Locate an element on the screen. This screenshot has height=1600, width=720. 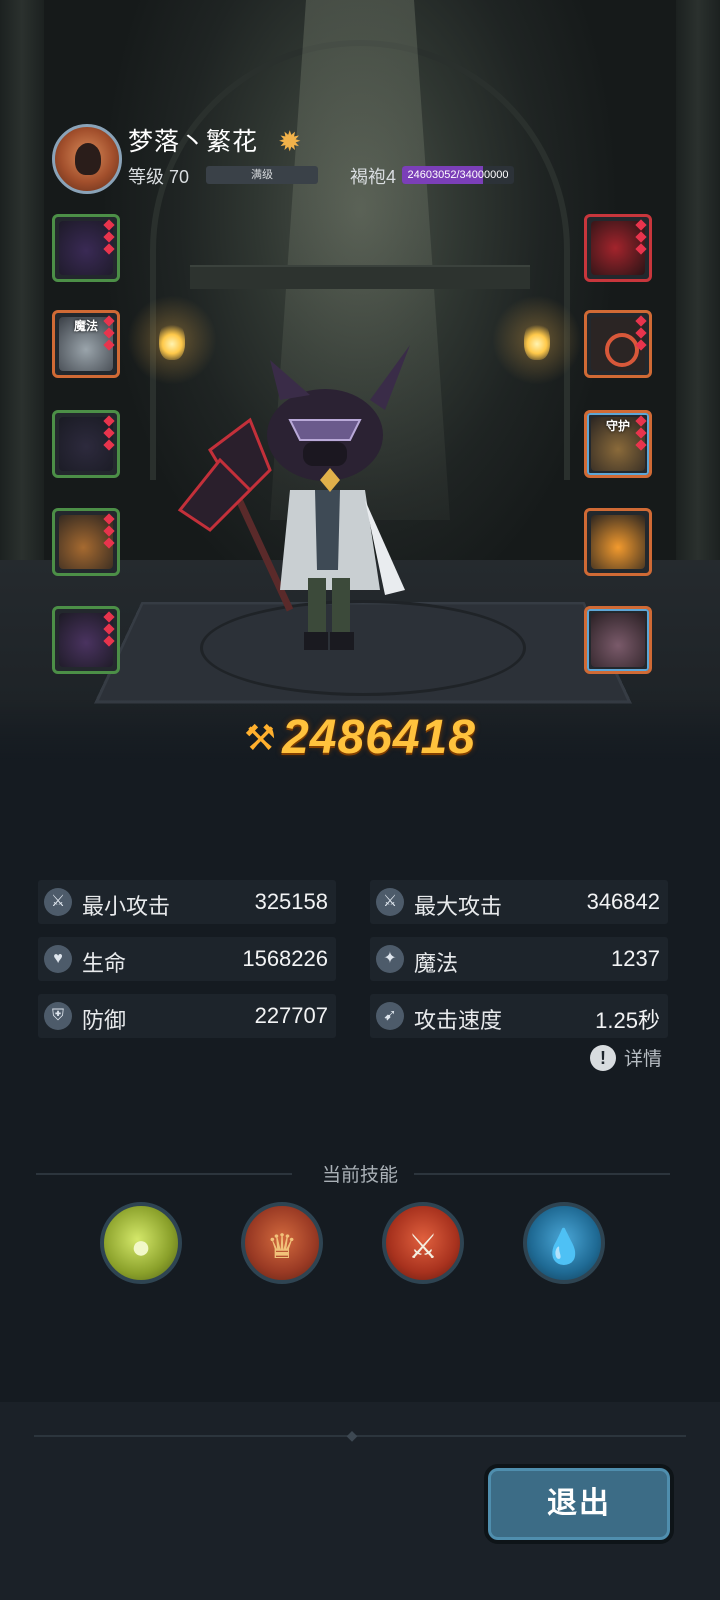
player-level: 等级 70 is located at coordinates (159, 177).